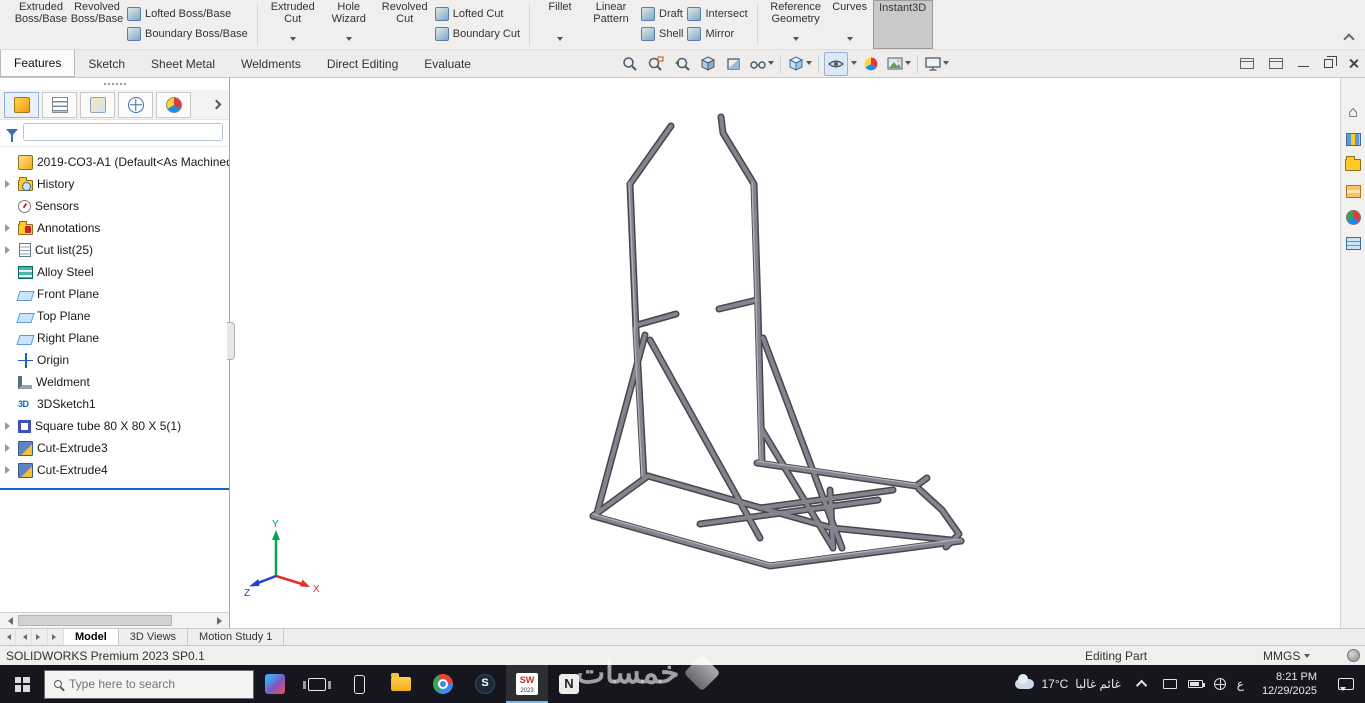  Describe the element at coordinates (708, 64) in the screenshot. I see `view-orientation-button` at that location.